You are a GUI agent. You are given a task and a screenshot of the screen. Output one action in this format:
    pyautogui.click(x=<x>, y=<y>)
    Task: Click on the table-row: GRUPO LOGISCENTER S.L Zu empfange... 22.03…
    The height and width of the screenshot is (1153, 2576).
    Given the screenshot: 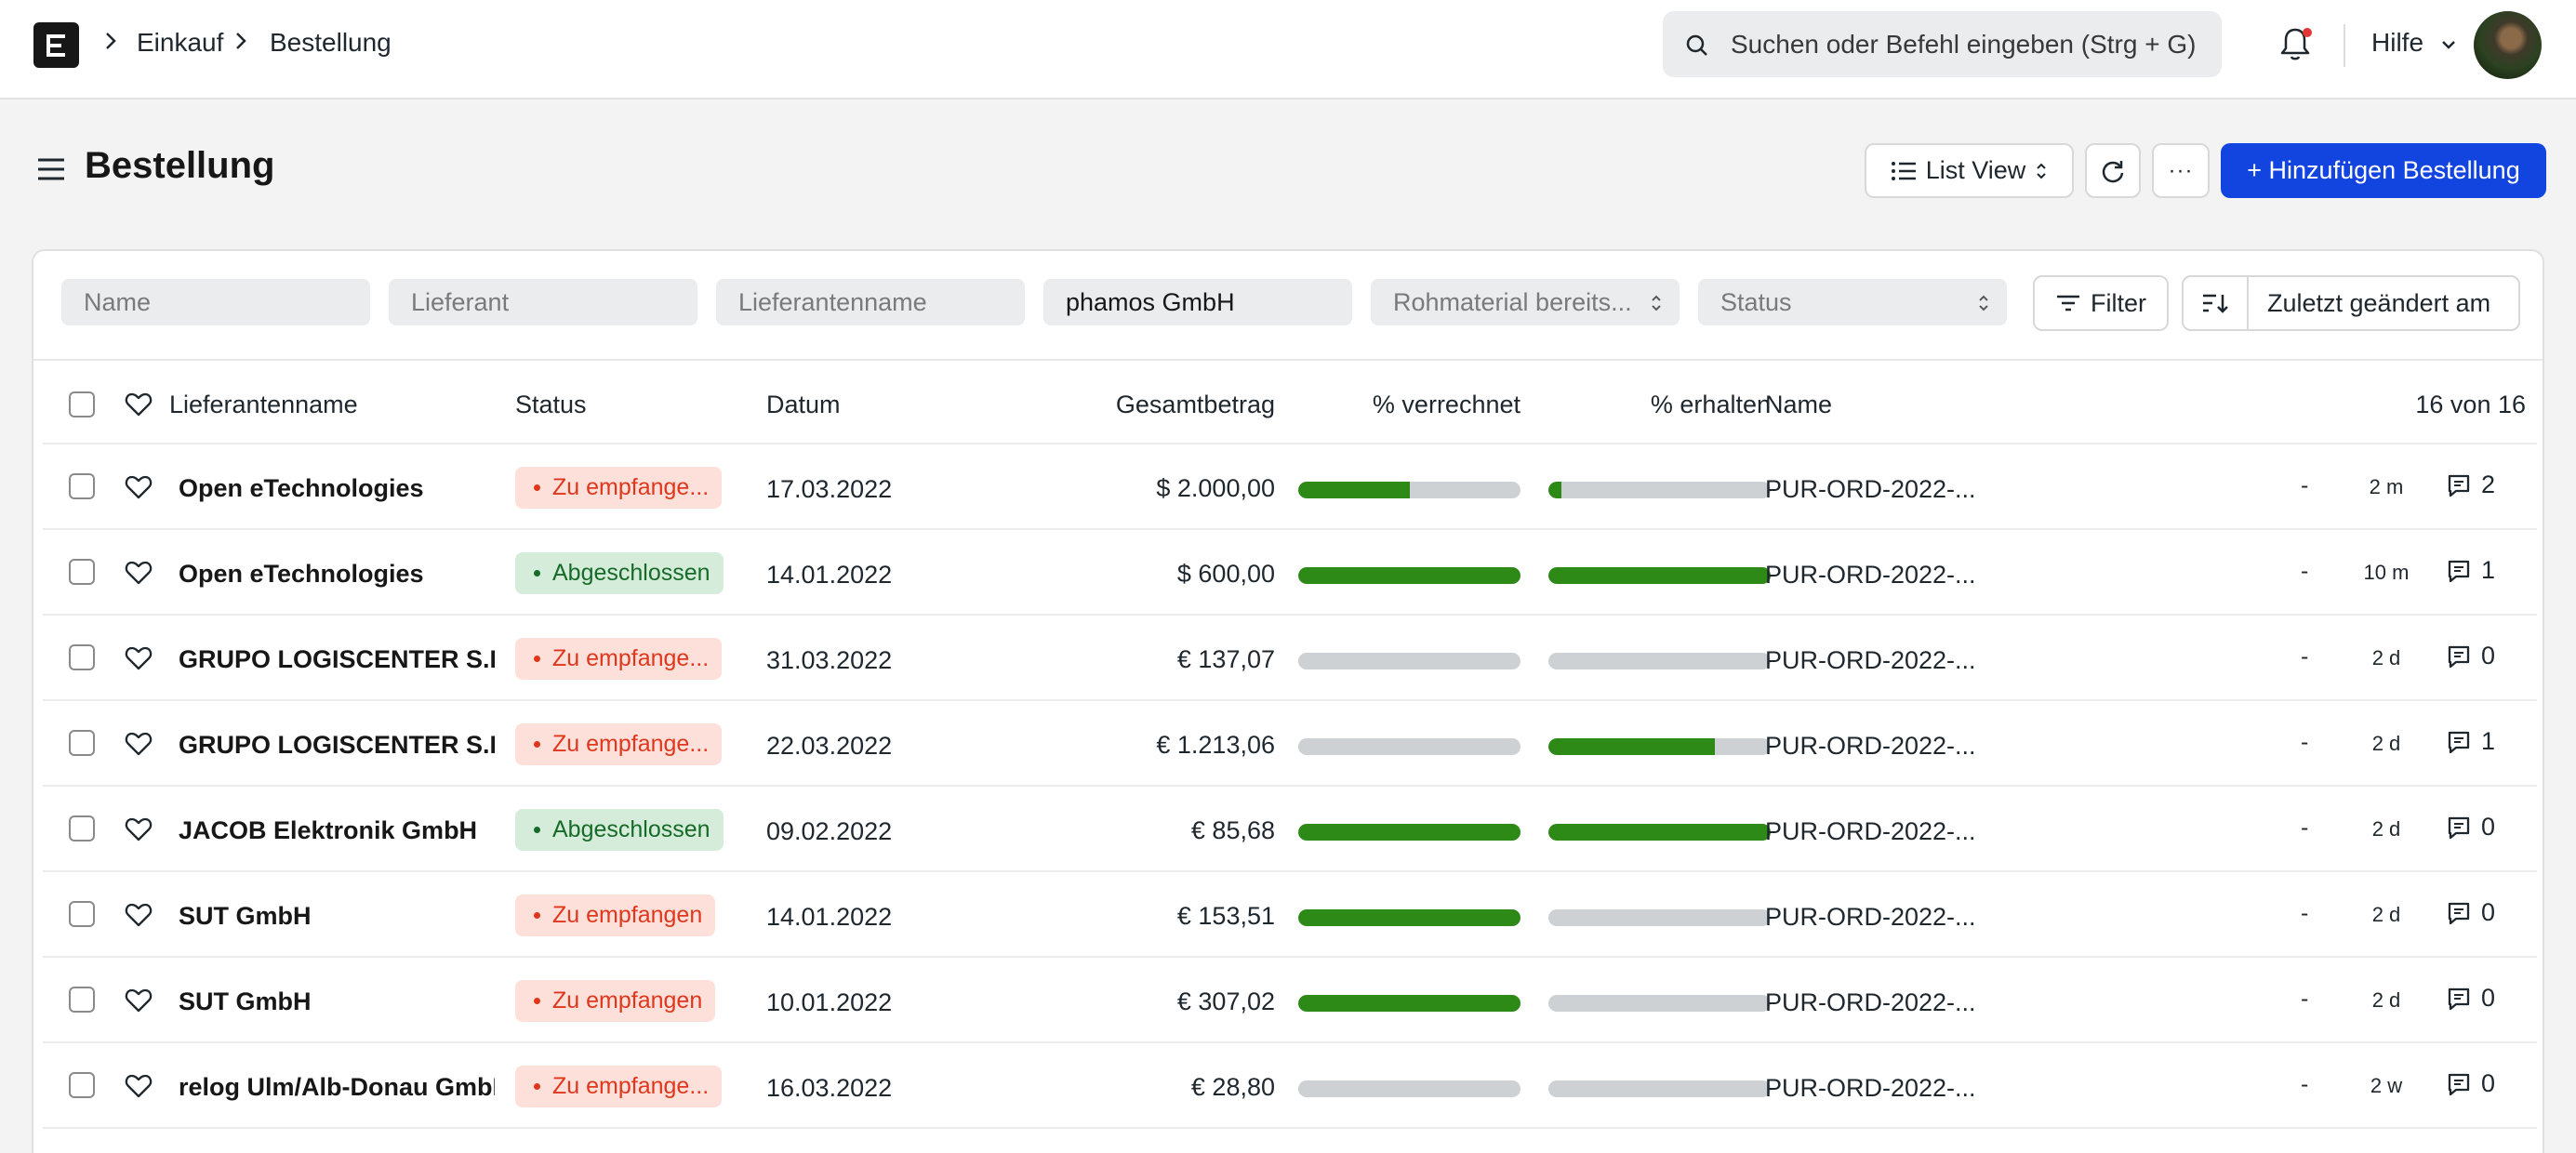 What is the action you would take?
    pyautogui.click(x=1290, y=744)
    